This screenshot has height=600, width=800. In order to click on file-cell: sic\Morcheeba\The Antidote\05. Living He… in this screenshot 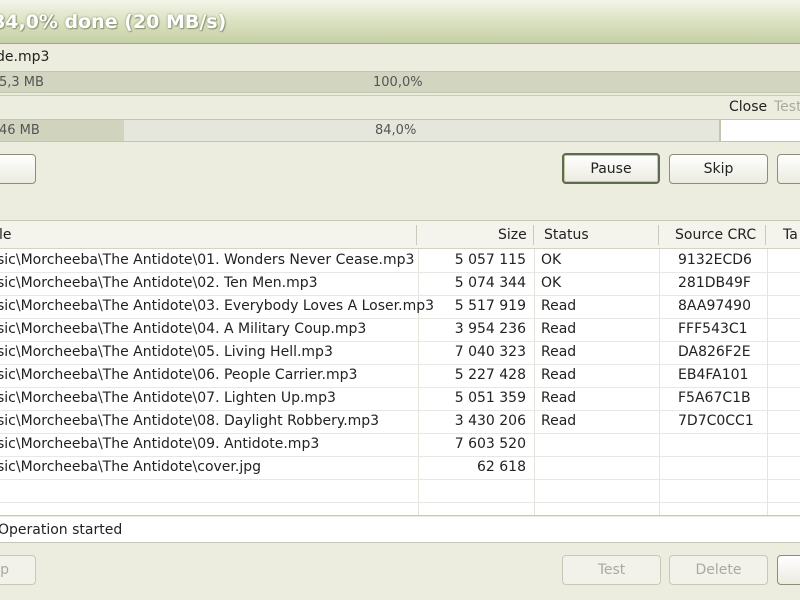, I will do `click(166, 352)`.